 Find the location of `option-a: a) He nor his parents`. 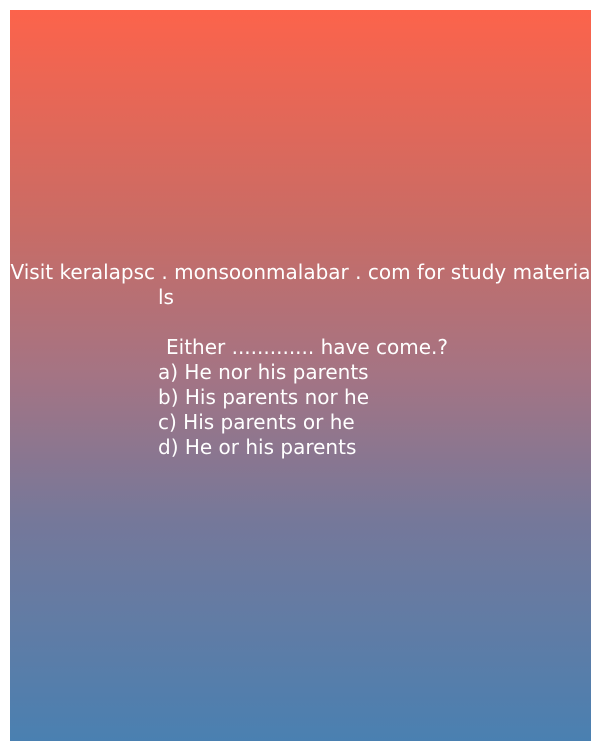

option-a: a) He nor his parents is located at coordinates (300, 372).